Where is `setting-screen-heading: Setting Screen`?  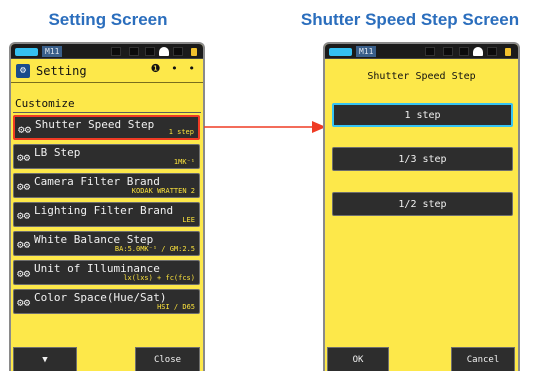
setting-screen-heading: Setting Screen is located at coordinates (108, 19).